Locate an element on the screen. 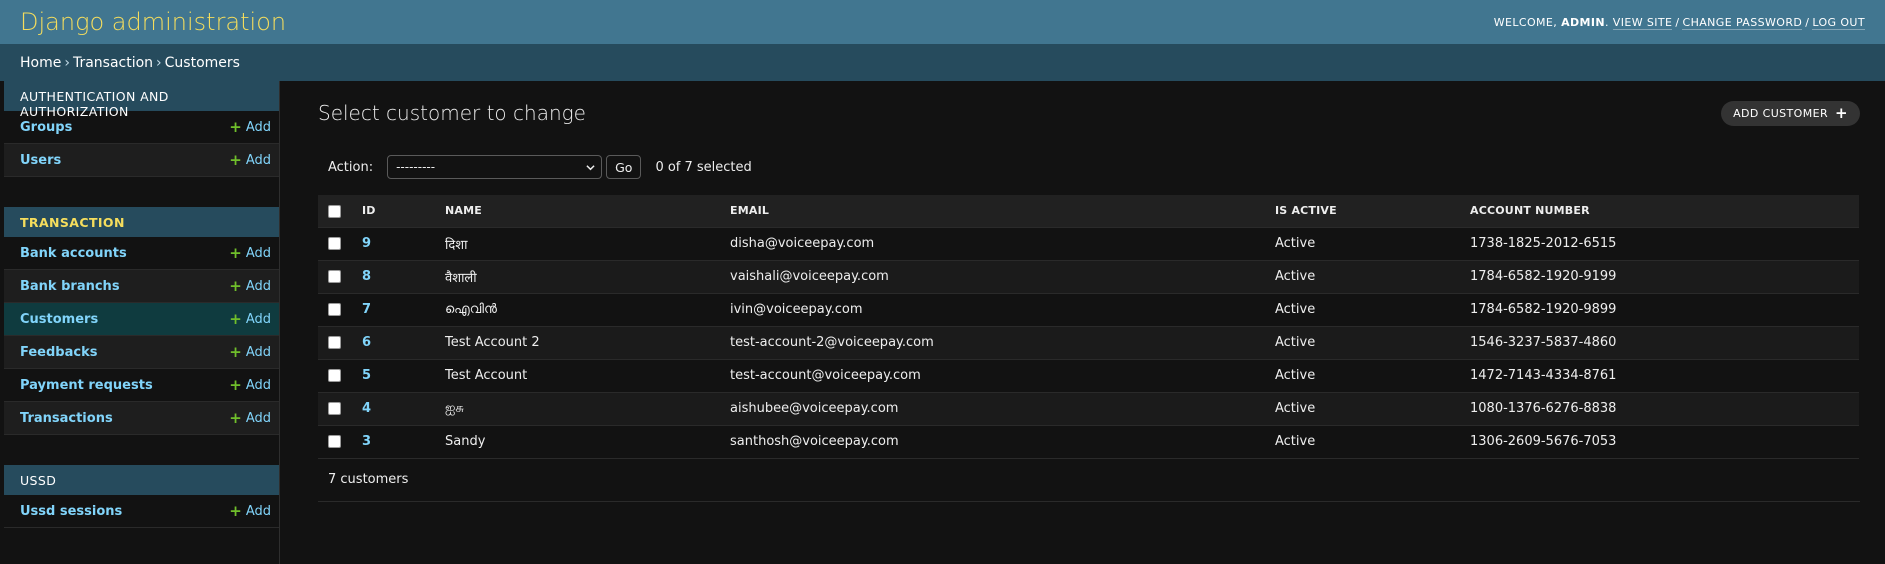  add-users-link: + Add is located at coordinates (250, 160).